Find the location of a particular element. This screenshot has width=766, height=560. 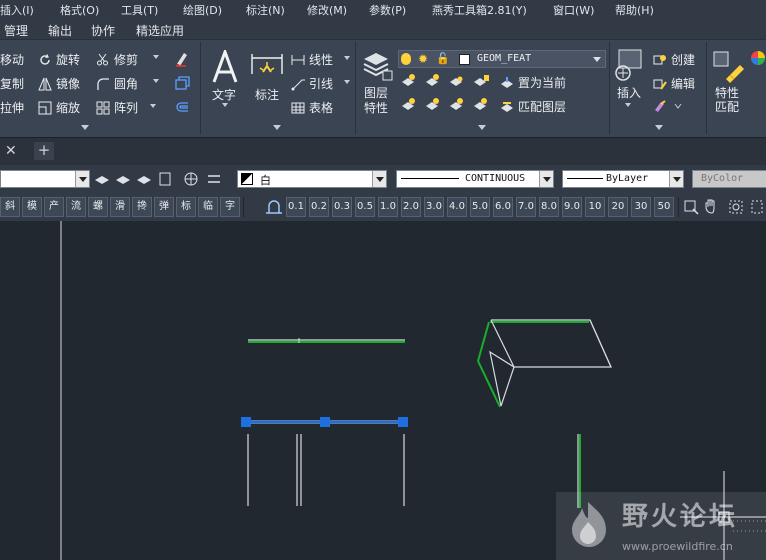

edit-block-button: 编辑 is located at coordinates (674, 83).